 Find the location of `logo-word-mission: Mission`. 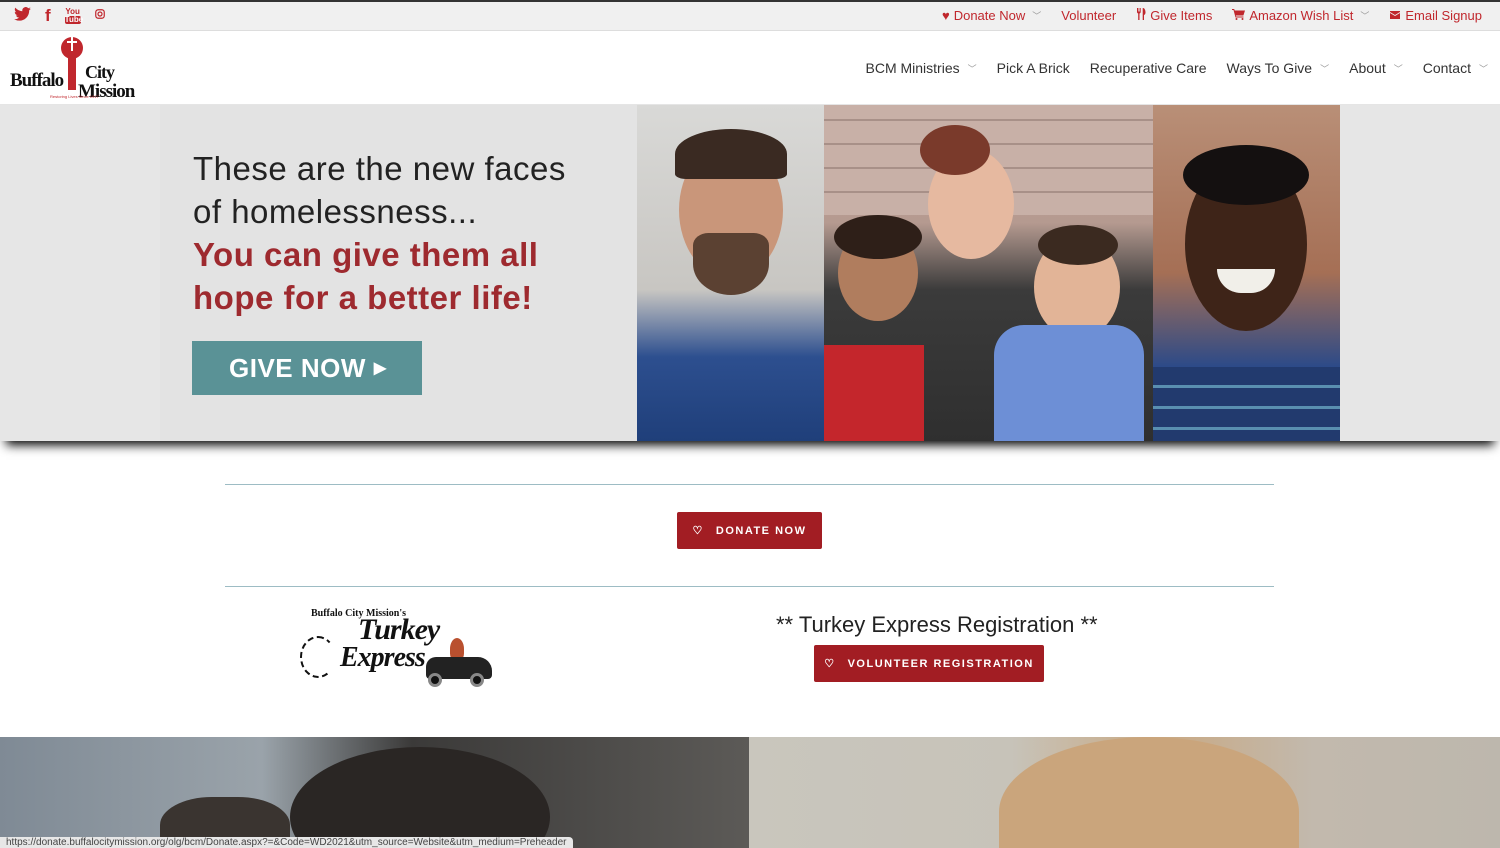

logo-word-mission: Mission is located at coordinates (106, 91).